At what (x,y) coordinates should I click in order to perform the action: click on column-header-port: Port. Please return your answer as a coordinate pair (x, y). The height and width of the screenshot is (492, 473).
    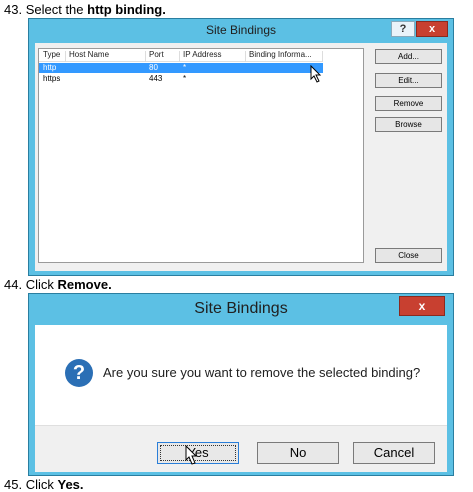
    Looking at the image, I should click on (156, 55).